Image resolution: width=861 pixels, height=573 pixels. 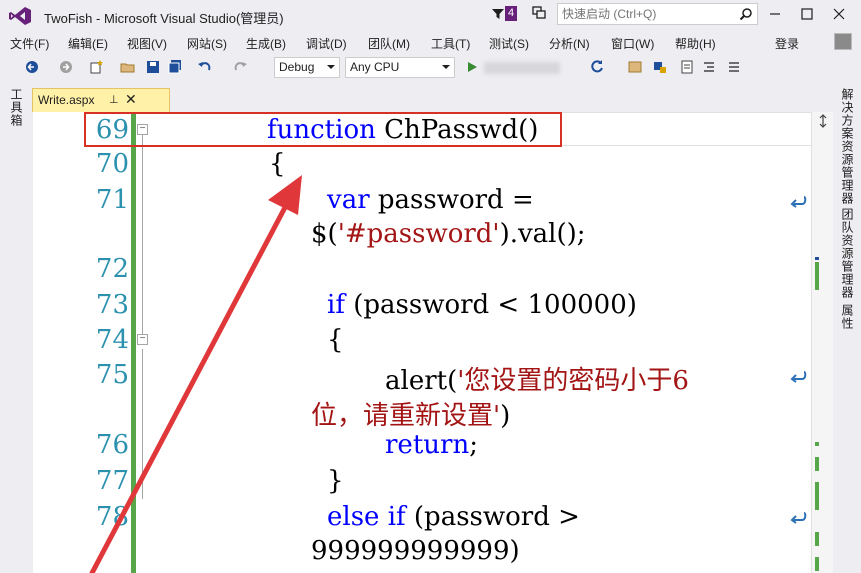 I want to click on left-tool-window-rail: 工具箱, so click(x=14, y=327).